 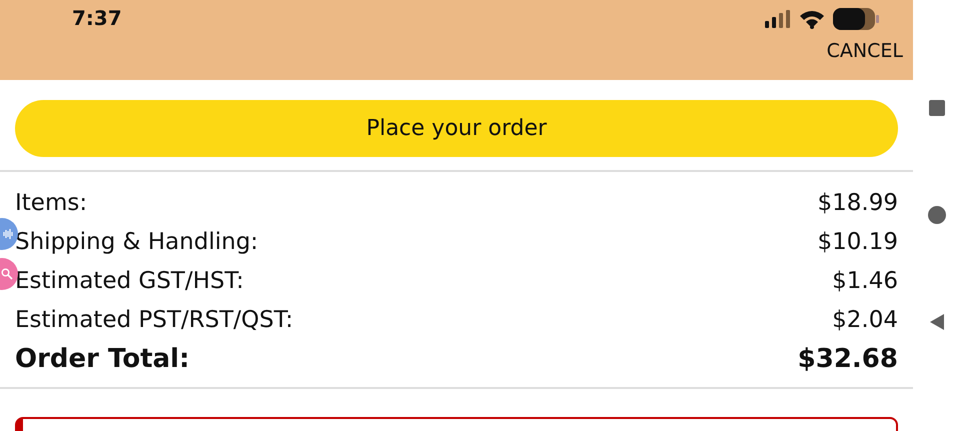 I want to click on summary-label: Items:, so click(x=51, y=203).